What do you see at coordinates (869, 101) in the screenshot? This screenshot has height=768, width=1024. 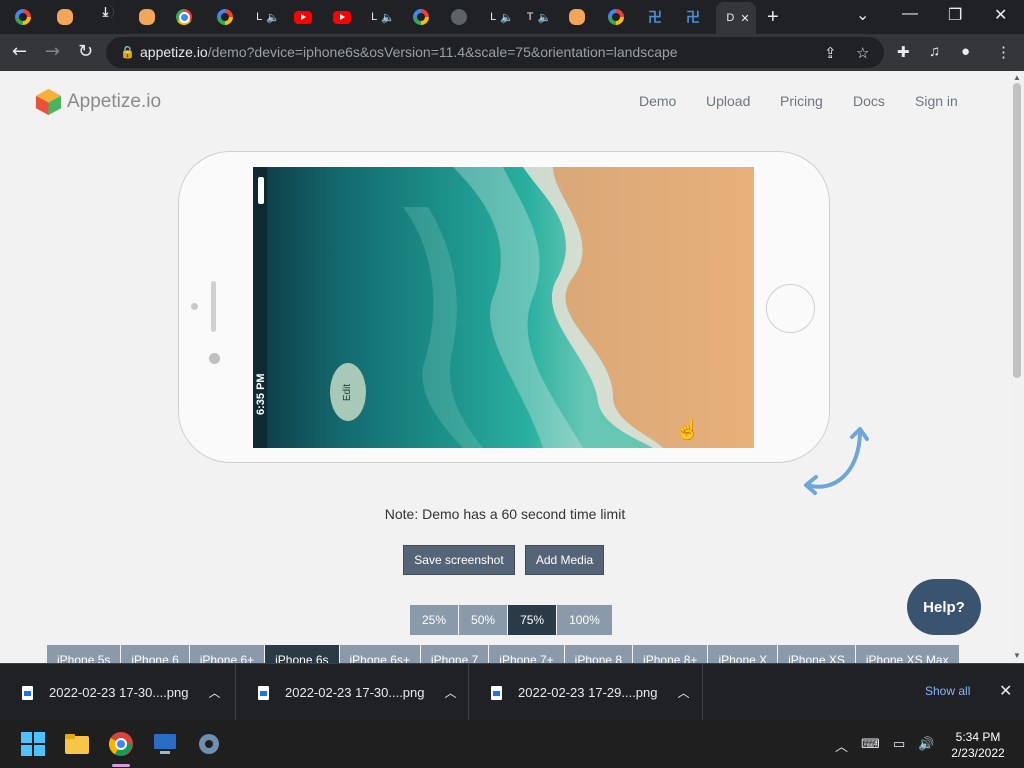 I see `nav-docs: Docs` at bounding box center [869, 101].